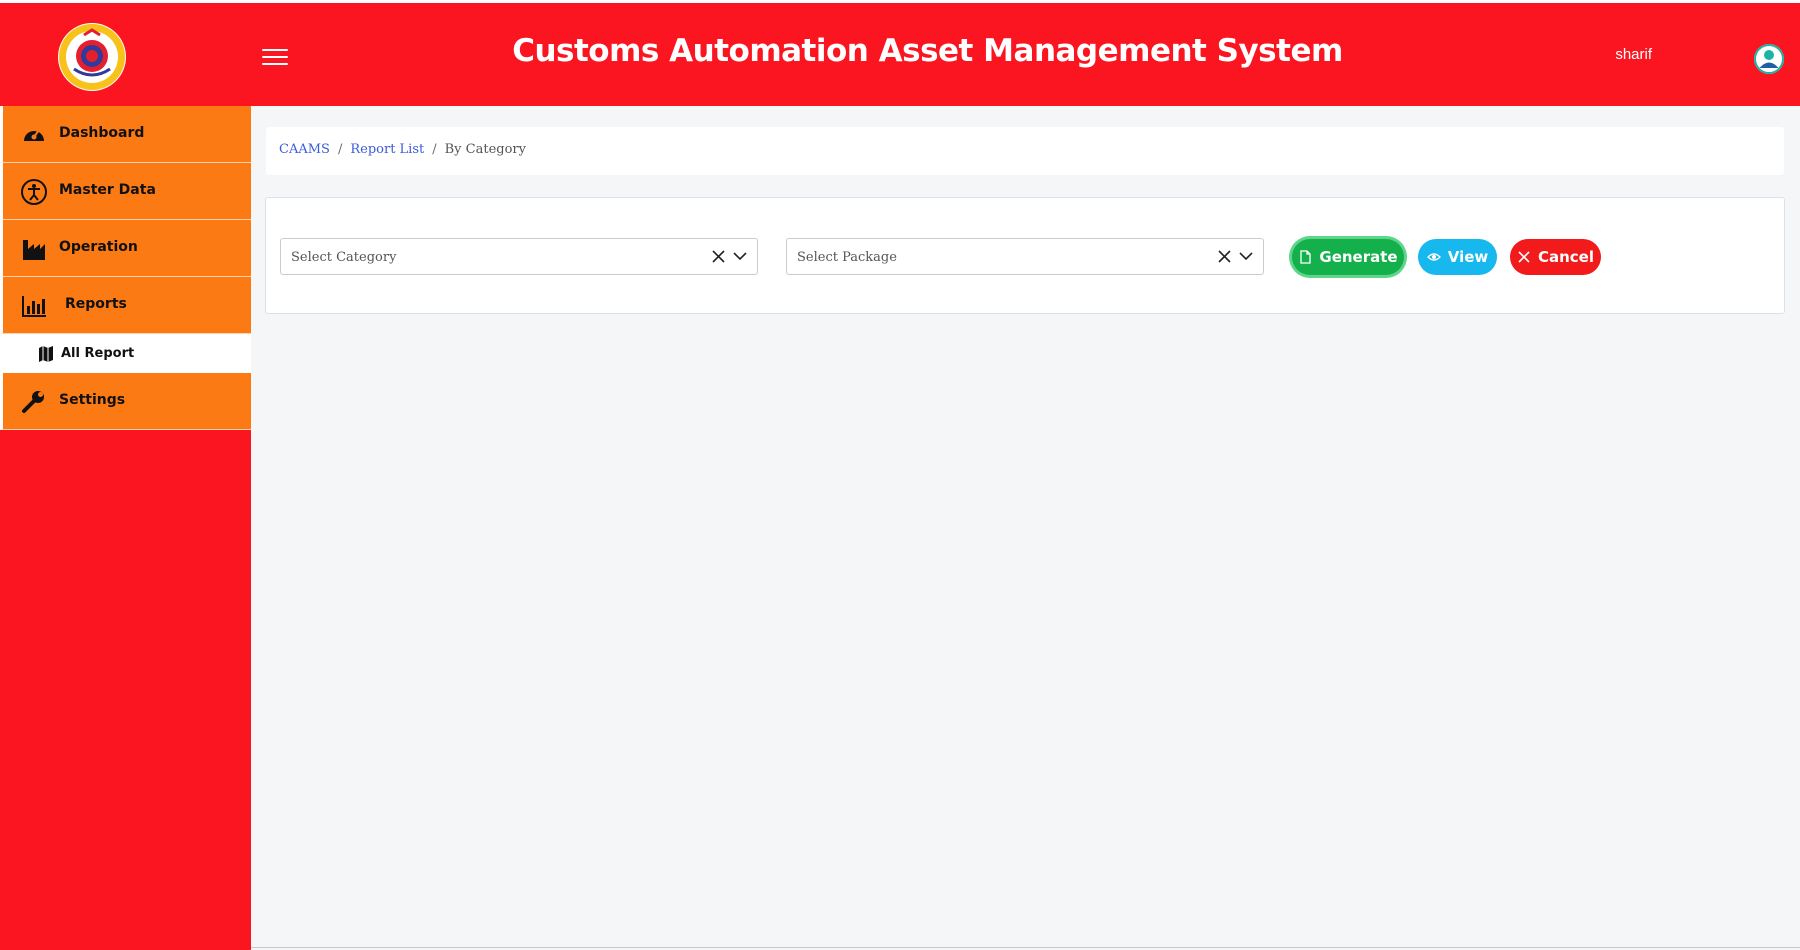  Describe the element at coordinates (519, 256) in the screenshot. I see `category-select: Select Category` at that location.